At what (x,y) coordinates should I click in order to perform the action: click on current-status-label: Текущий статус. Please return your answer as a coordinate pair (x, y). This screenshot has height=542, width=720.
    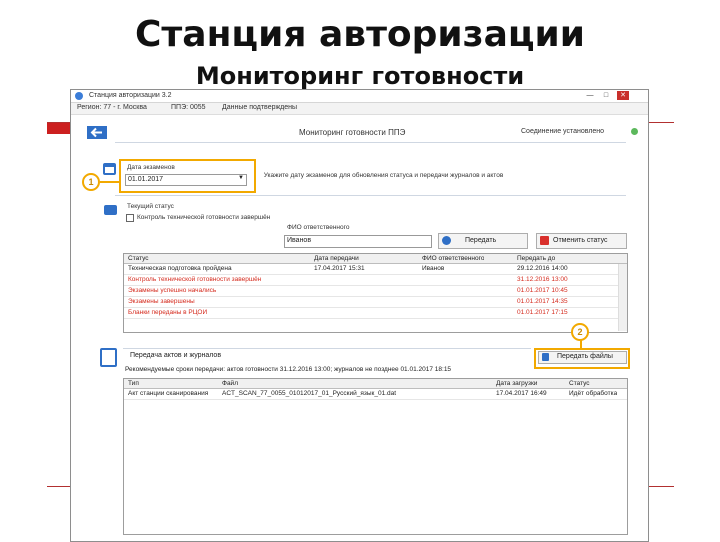
    Looking at the image, I should click on (150, 206).